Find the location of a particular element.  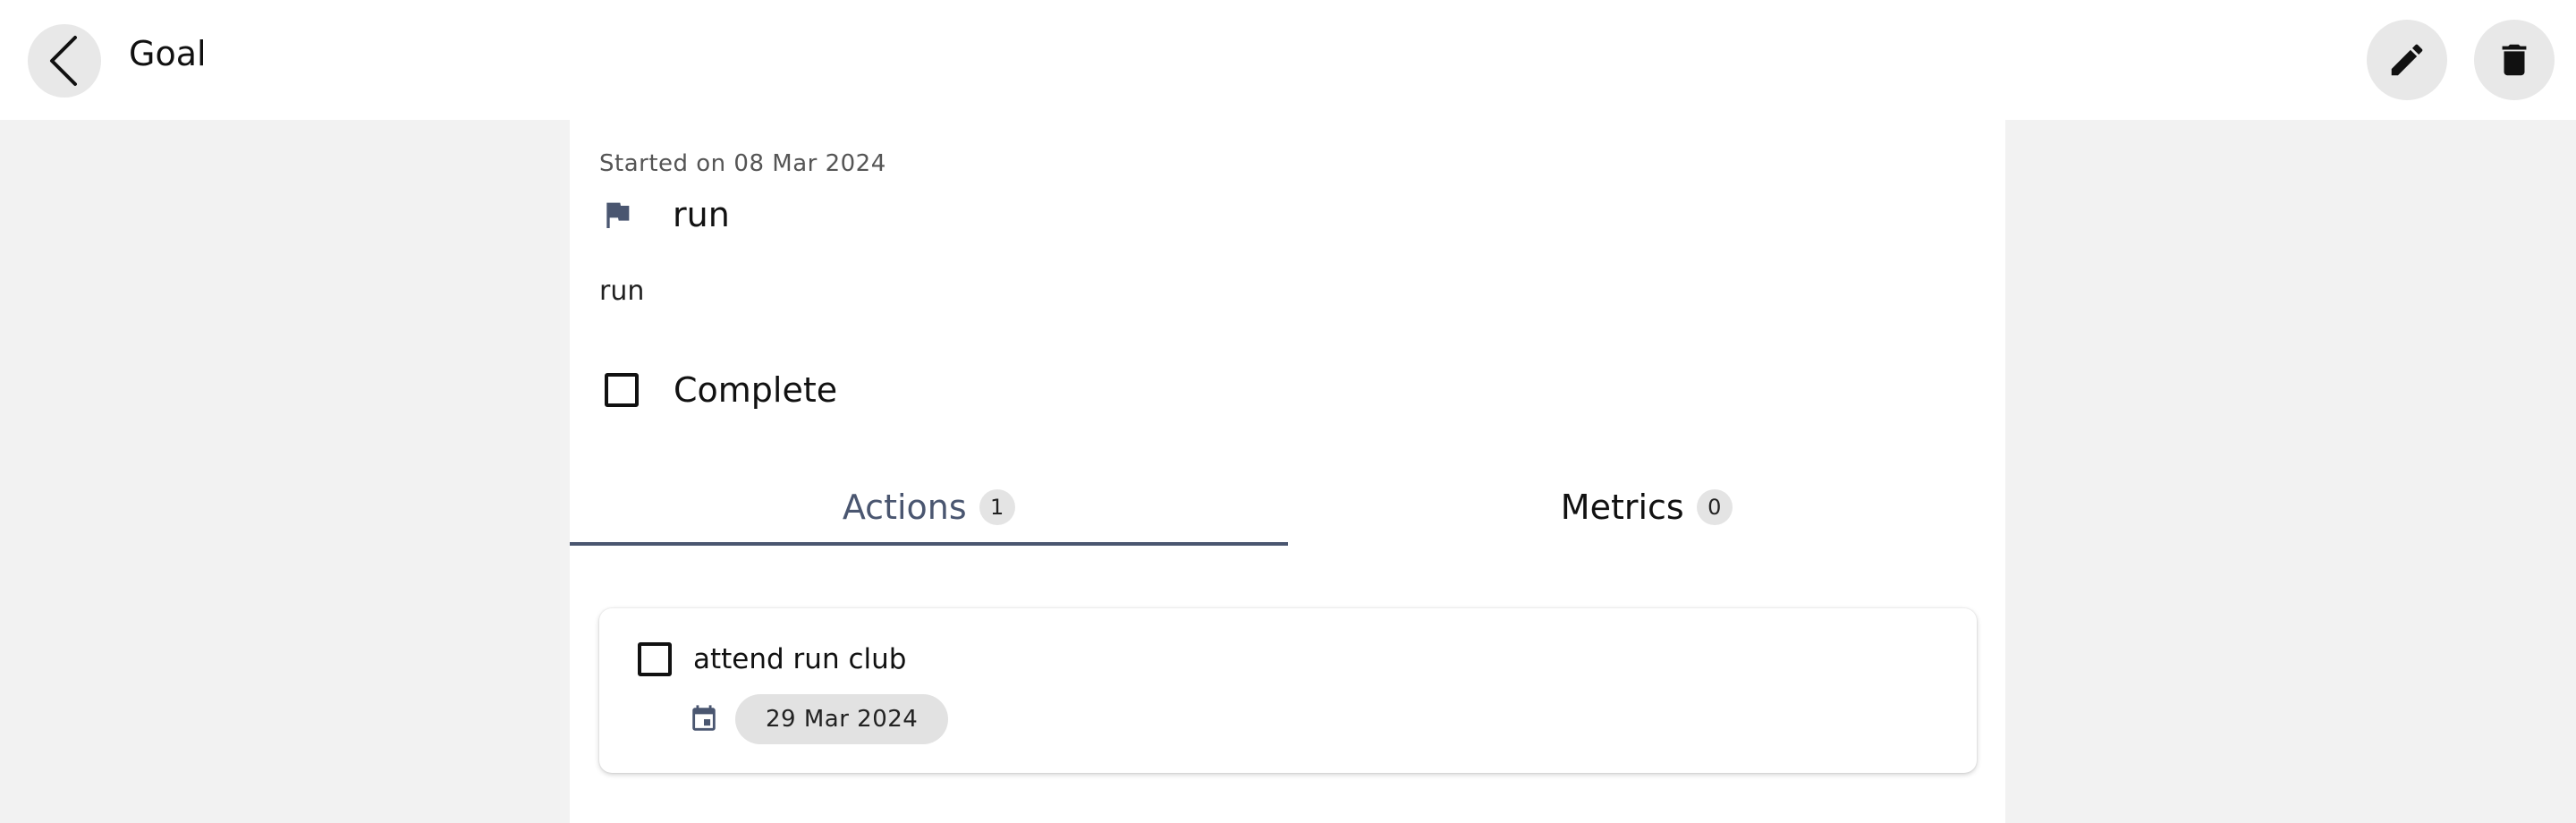

calendar-icon is located at coordinates (704, 718).